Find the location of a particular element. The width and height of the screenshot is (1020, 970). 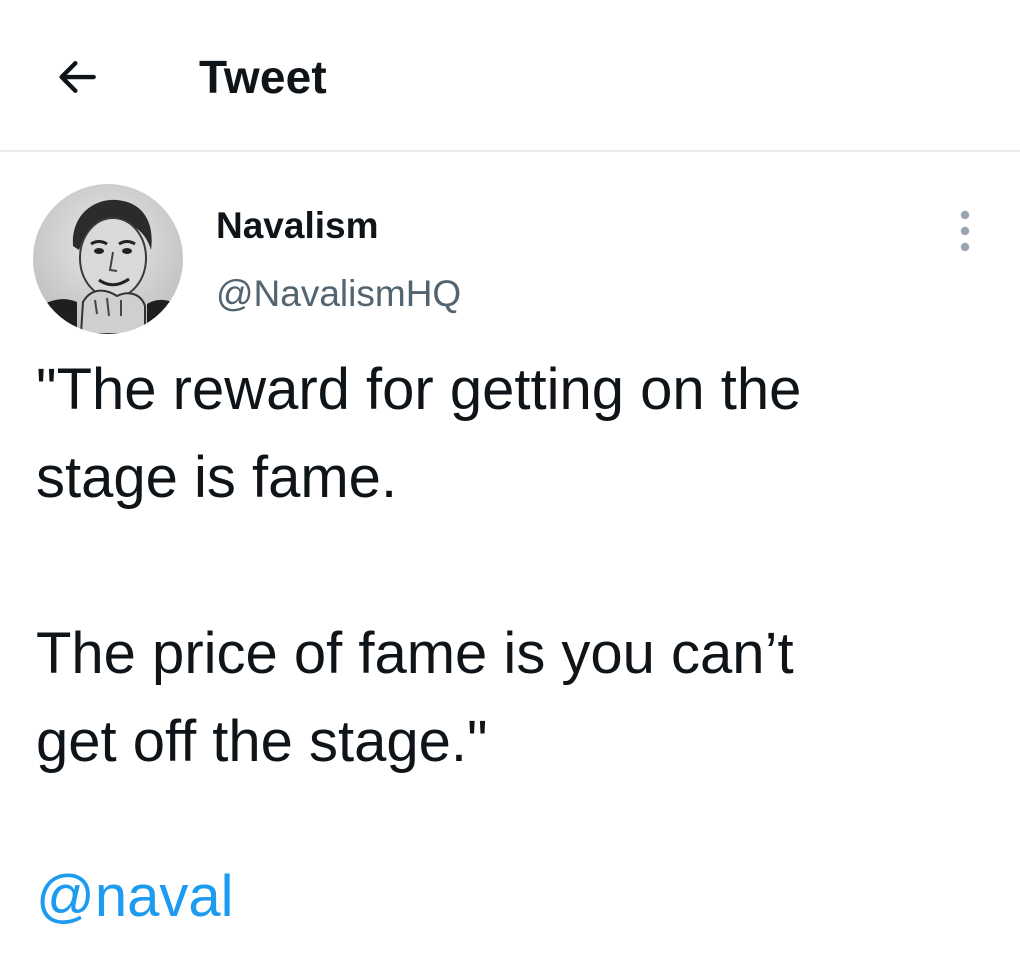

back-button is located at coordinates (77, 77).